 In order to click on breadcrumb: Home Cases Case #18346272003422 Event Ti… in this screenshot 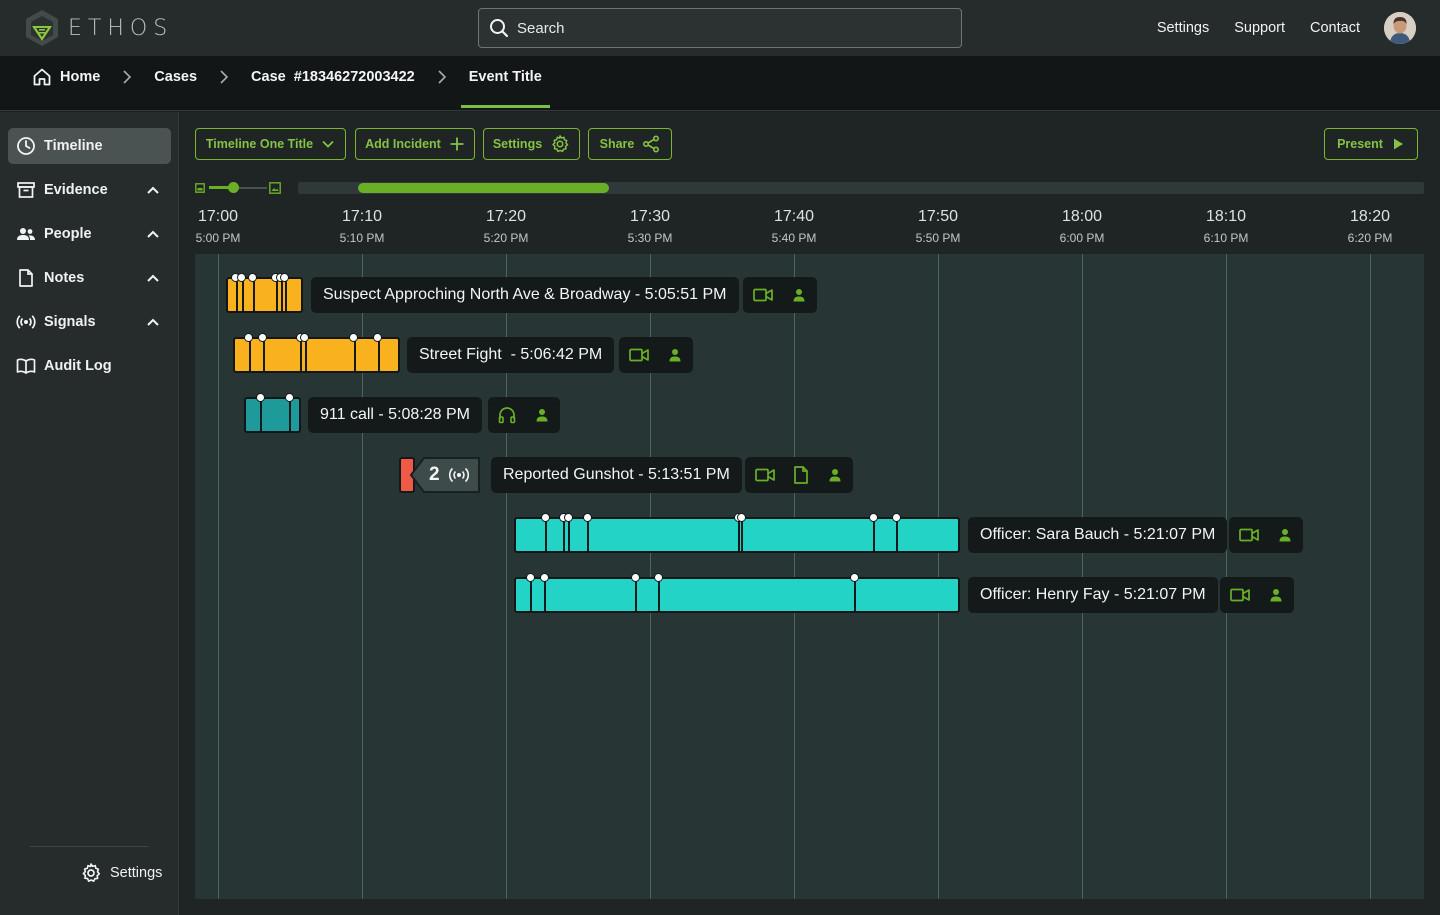, I will do `click(291, 82)`.